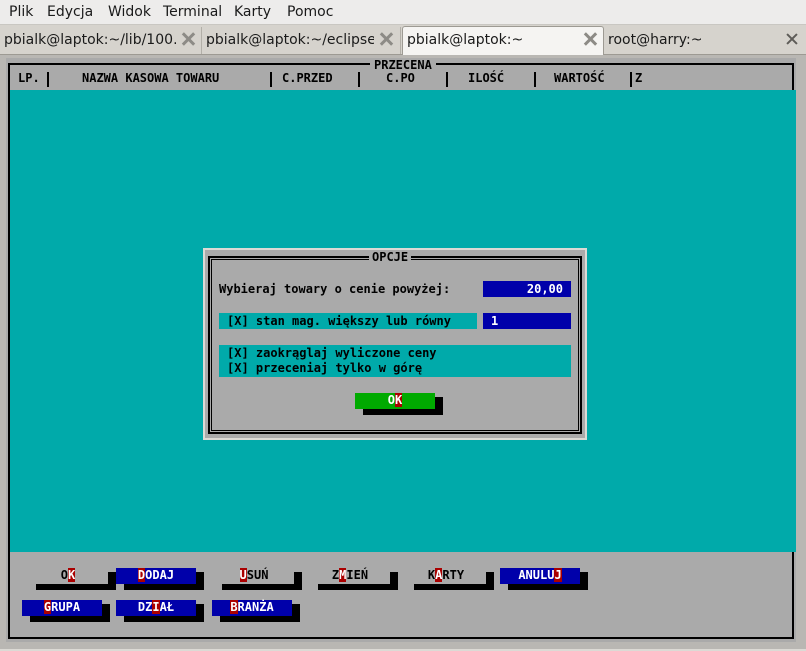 The width and height of the screenshot is (806, 651). What do you see at coordinates (257, 575) in the screenshot?
I see `button-label-part: SUŃ` at bounding box center [257, 575].